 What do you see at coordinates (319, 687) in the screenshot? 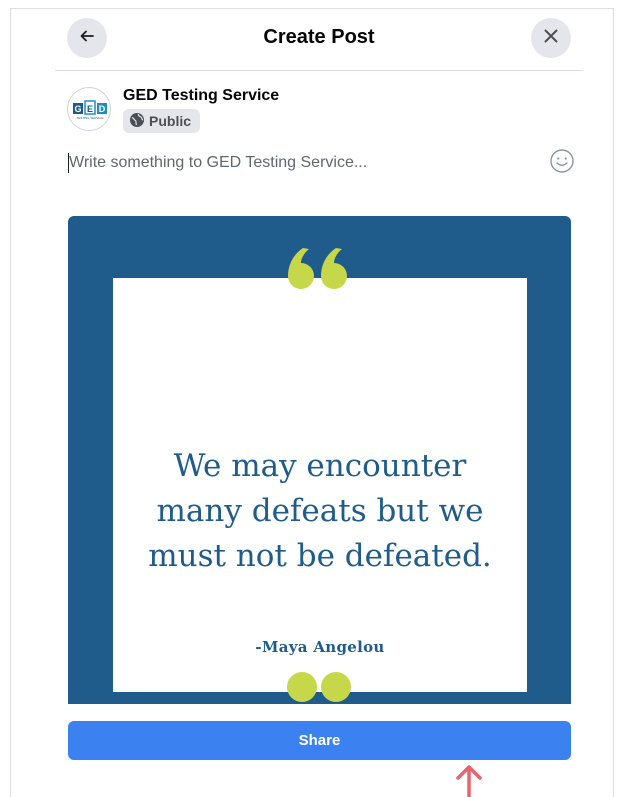
I see `close-quote-icon` at bounding box center [319, 687].